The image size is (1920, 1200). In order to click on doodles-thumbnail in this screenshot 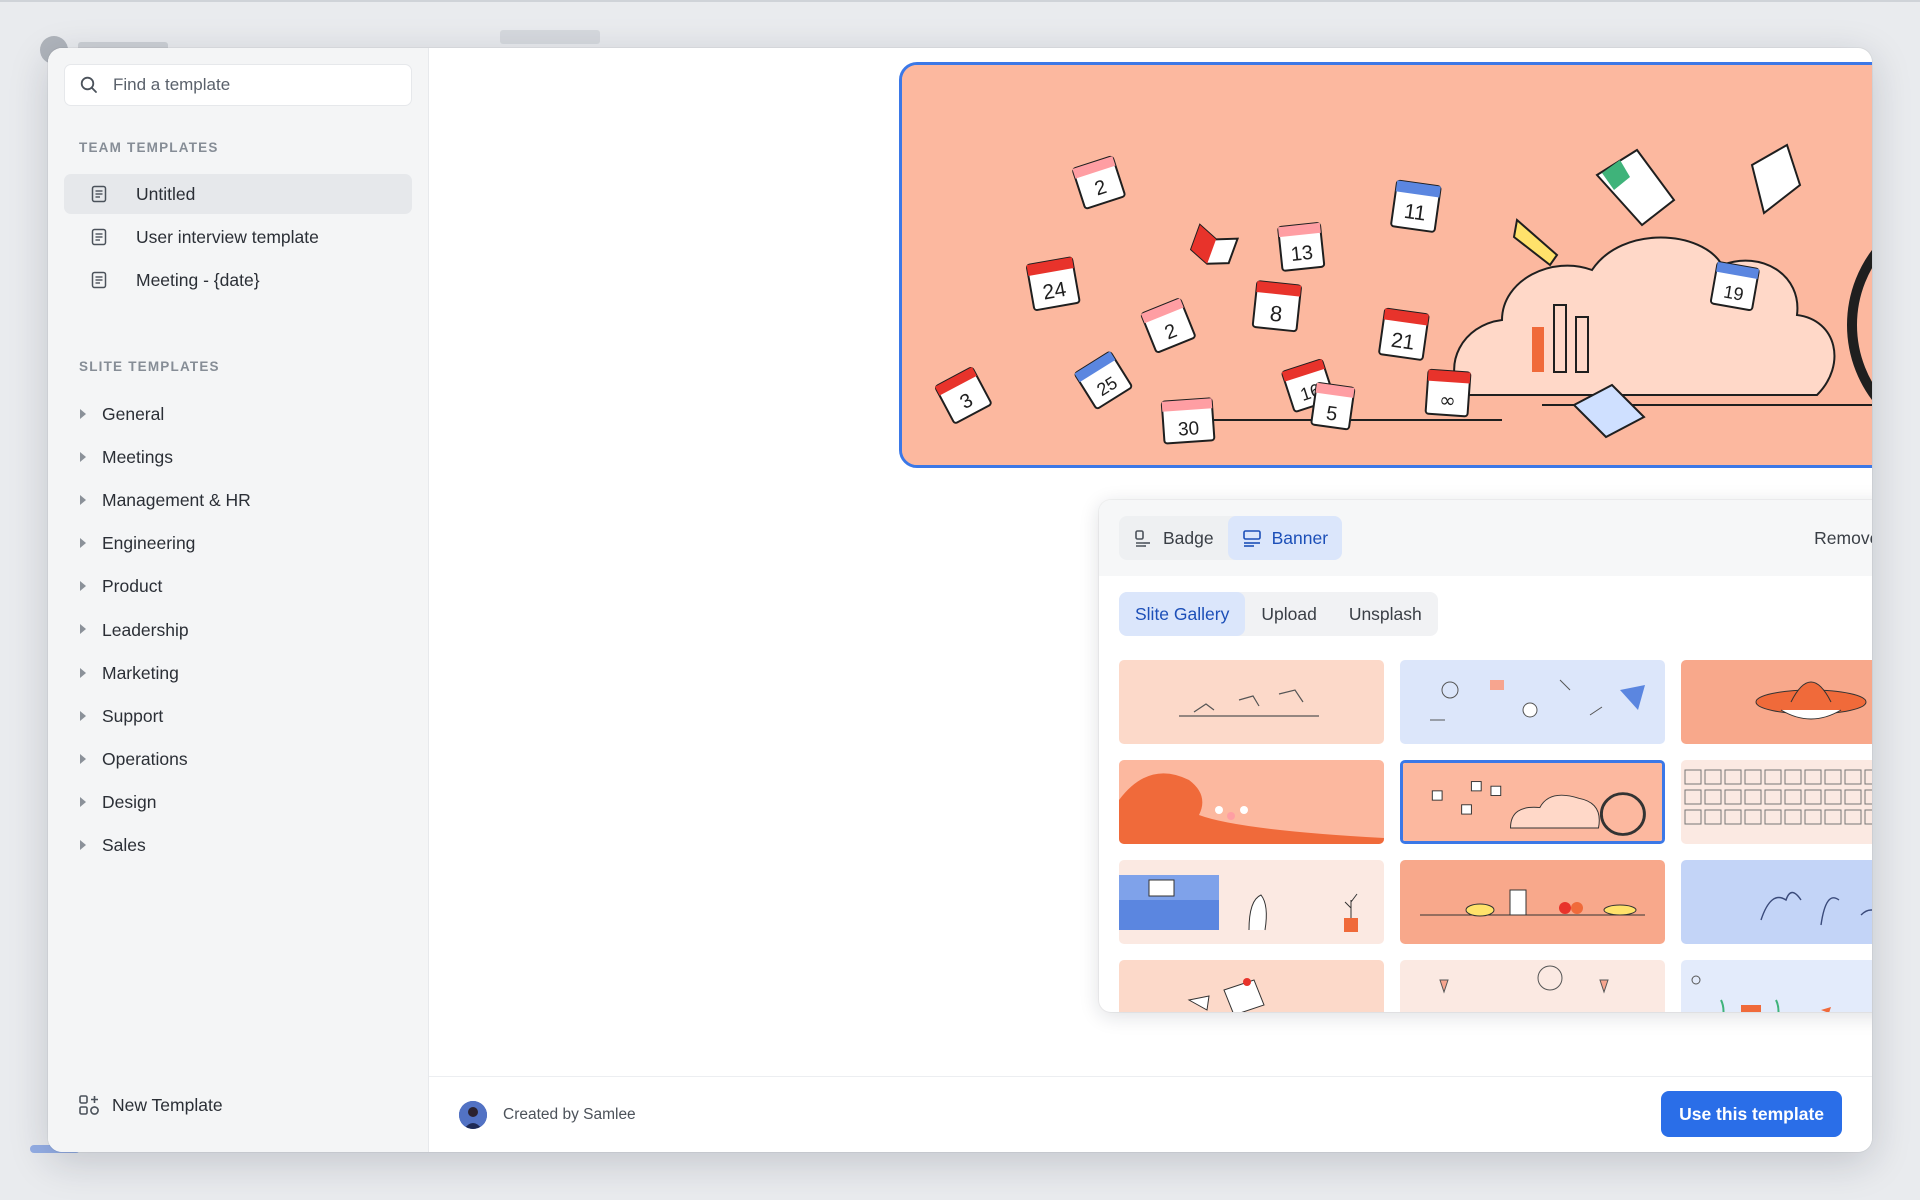, I will do `click(1532, 702)`.